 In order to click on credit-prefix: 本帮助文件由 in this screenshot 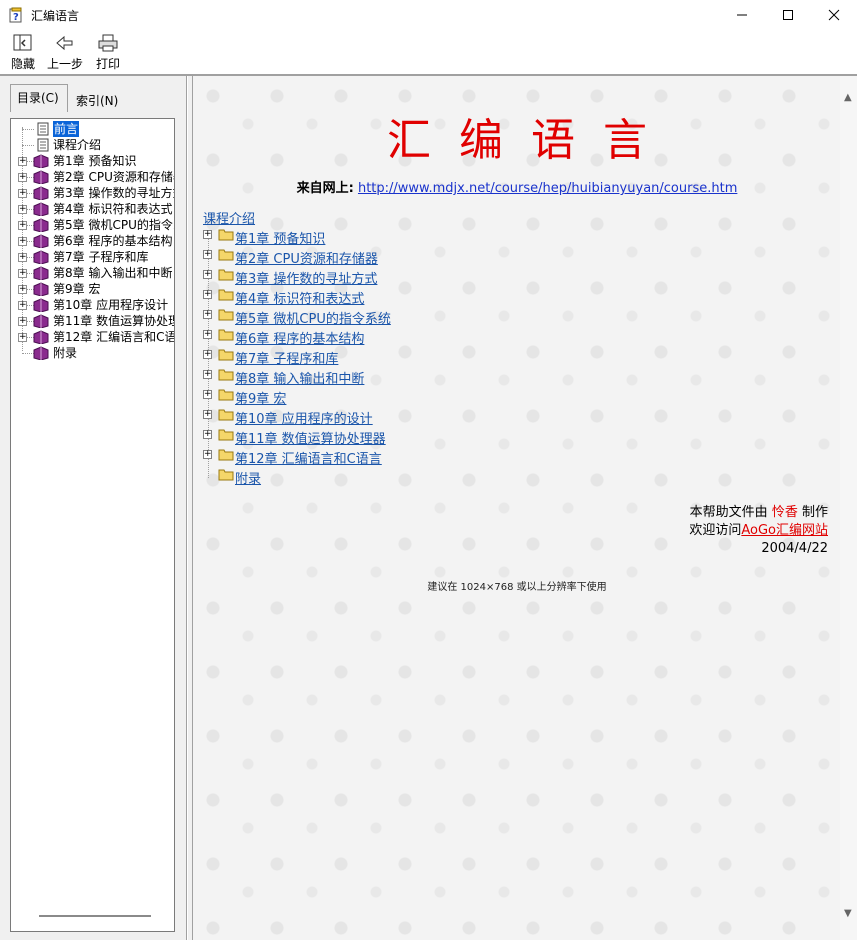, I will do `click(728, 512)`.